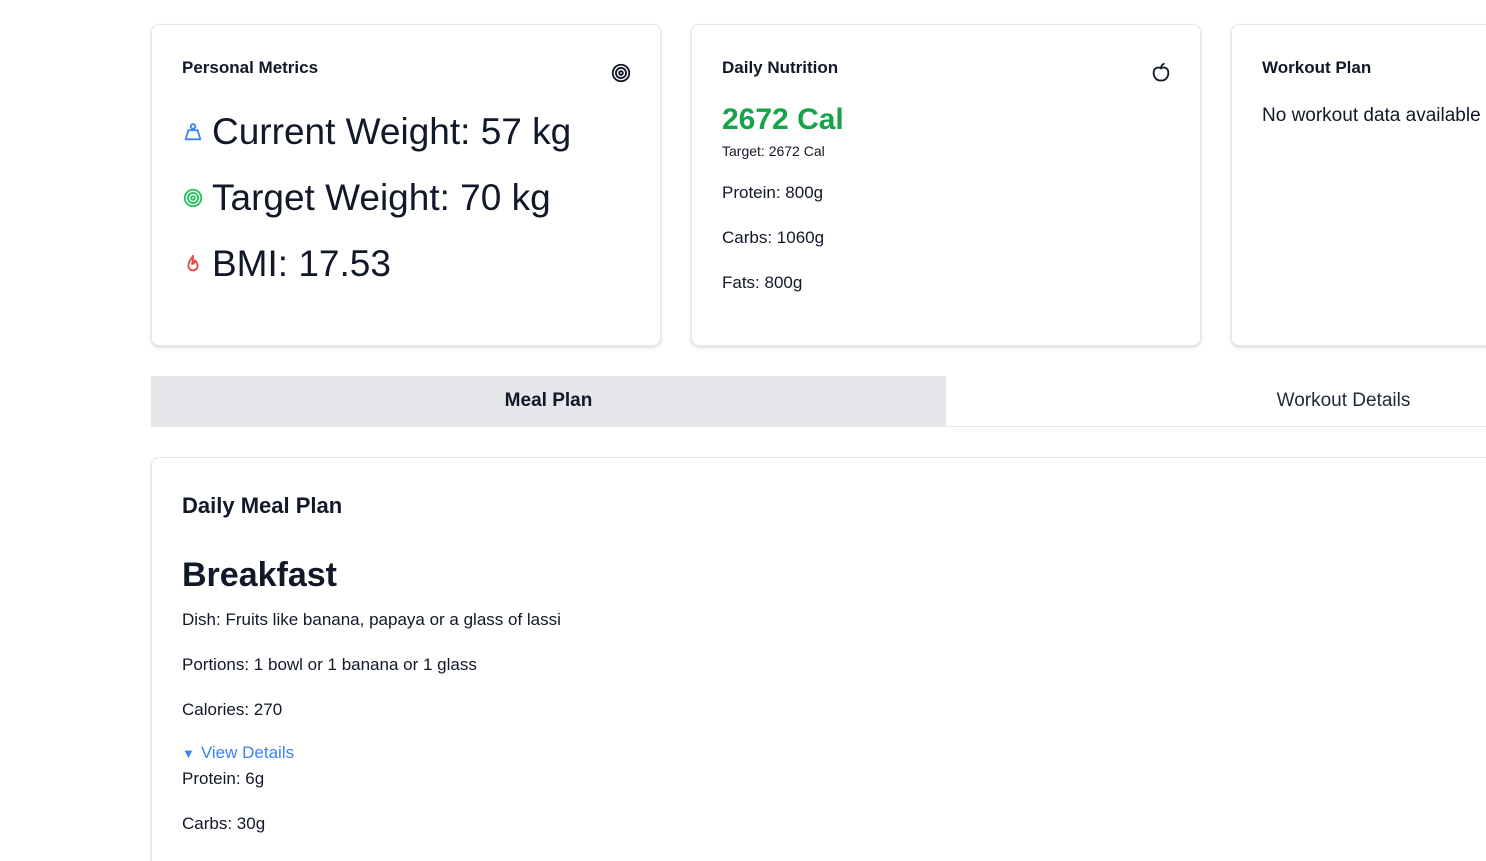 This screenshot has height=861, width=1486. What do you see at coordinates (366, 197) in the screenshot?
I see `target-weight-row: Target Weight: 70 kg` at bounding box center [366, 197].